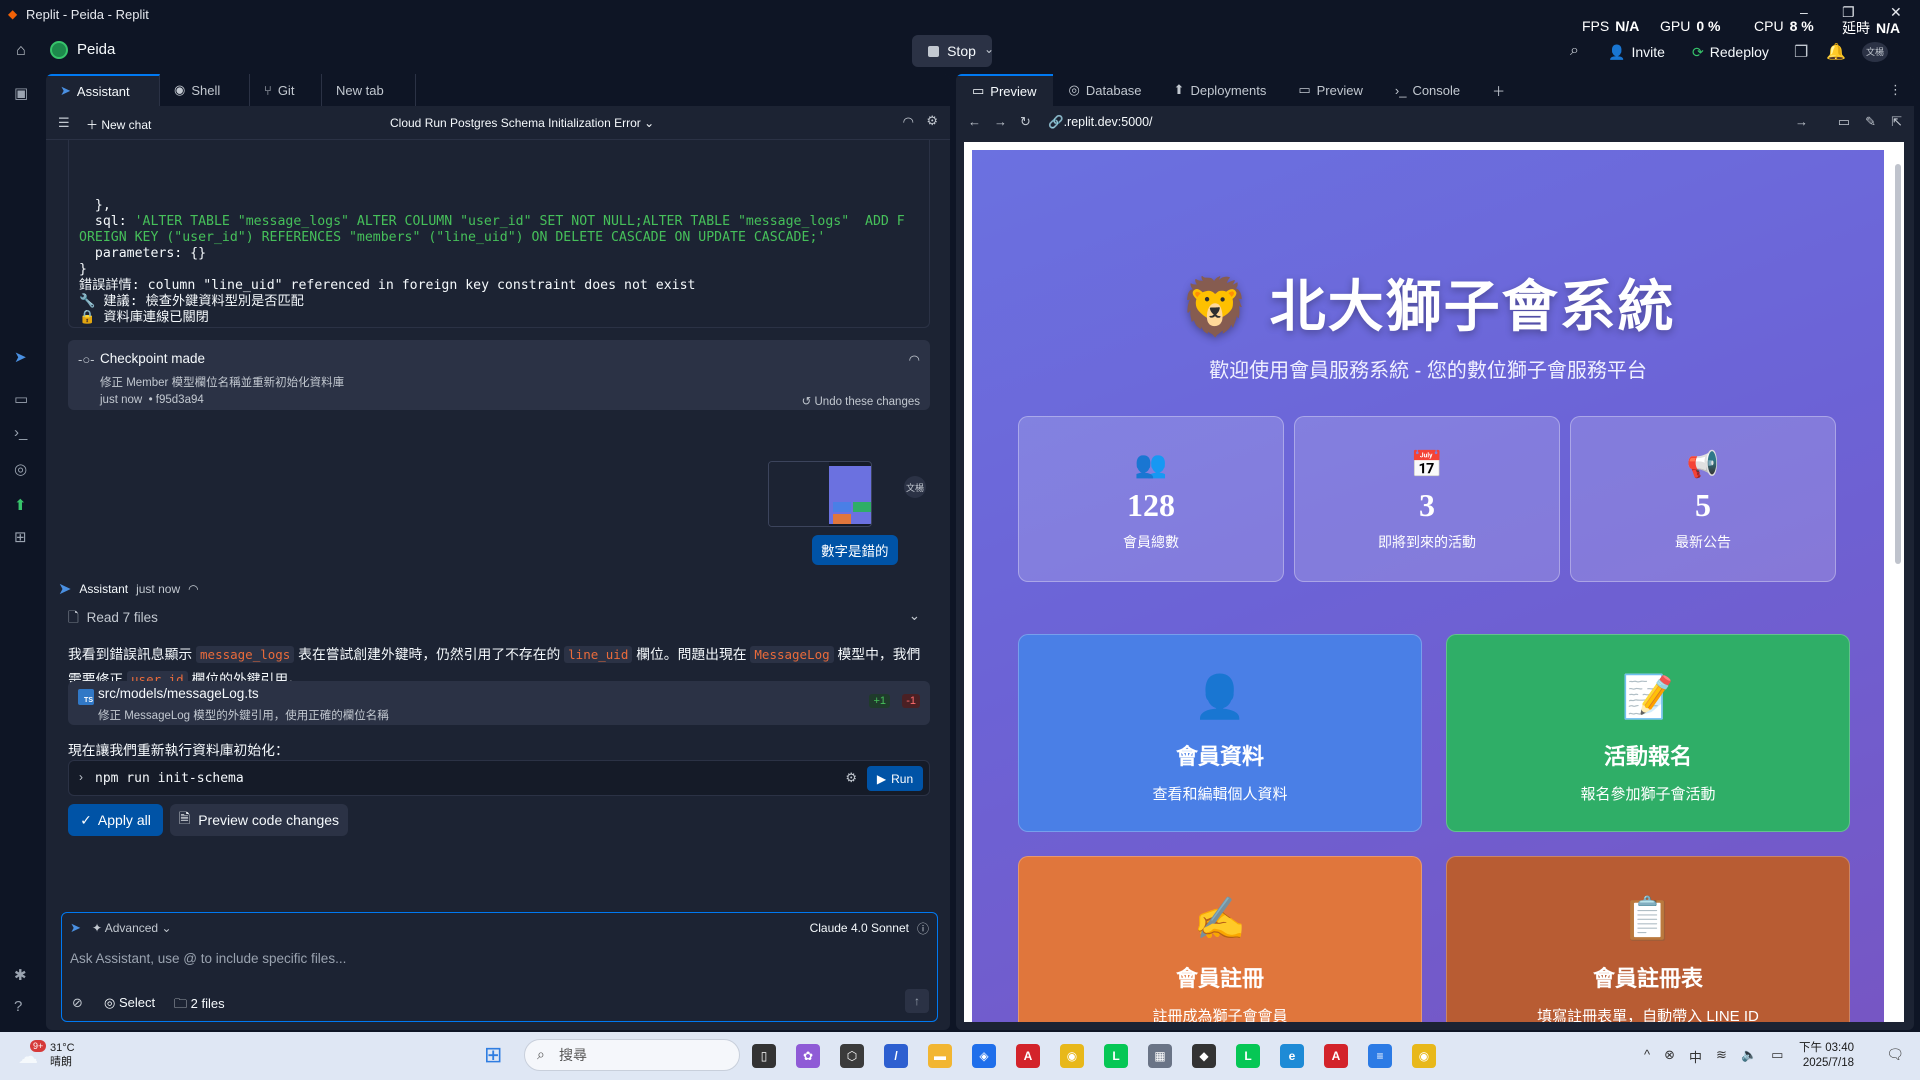 Image resolution: width=1920 pixels, height=1080 pixels. Describe the element at coordinates (1895, 90) in the screenshot. I see `more-icon: ⋮` at that location.